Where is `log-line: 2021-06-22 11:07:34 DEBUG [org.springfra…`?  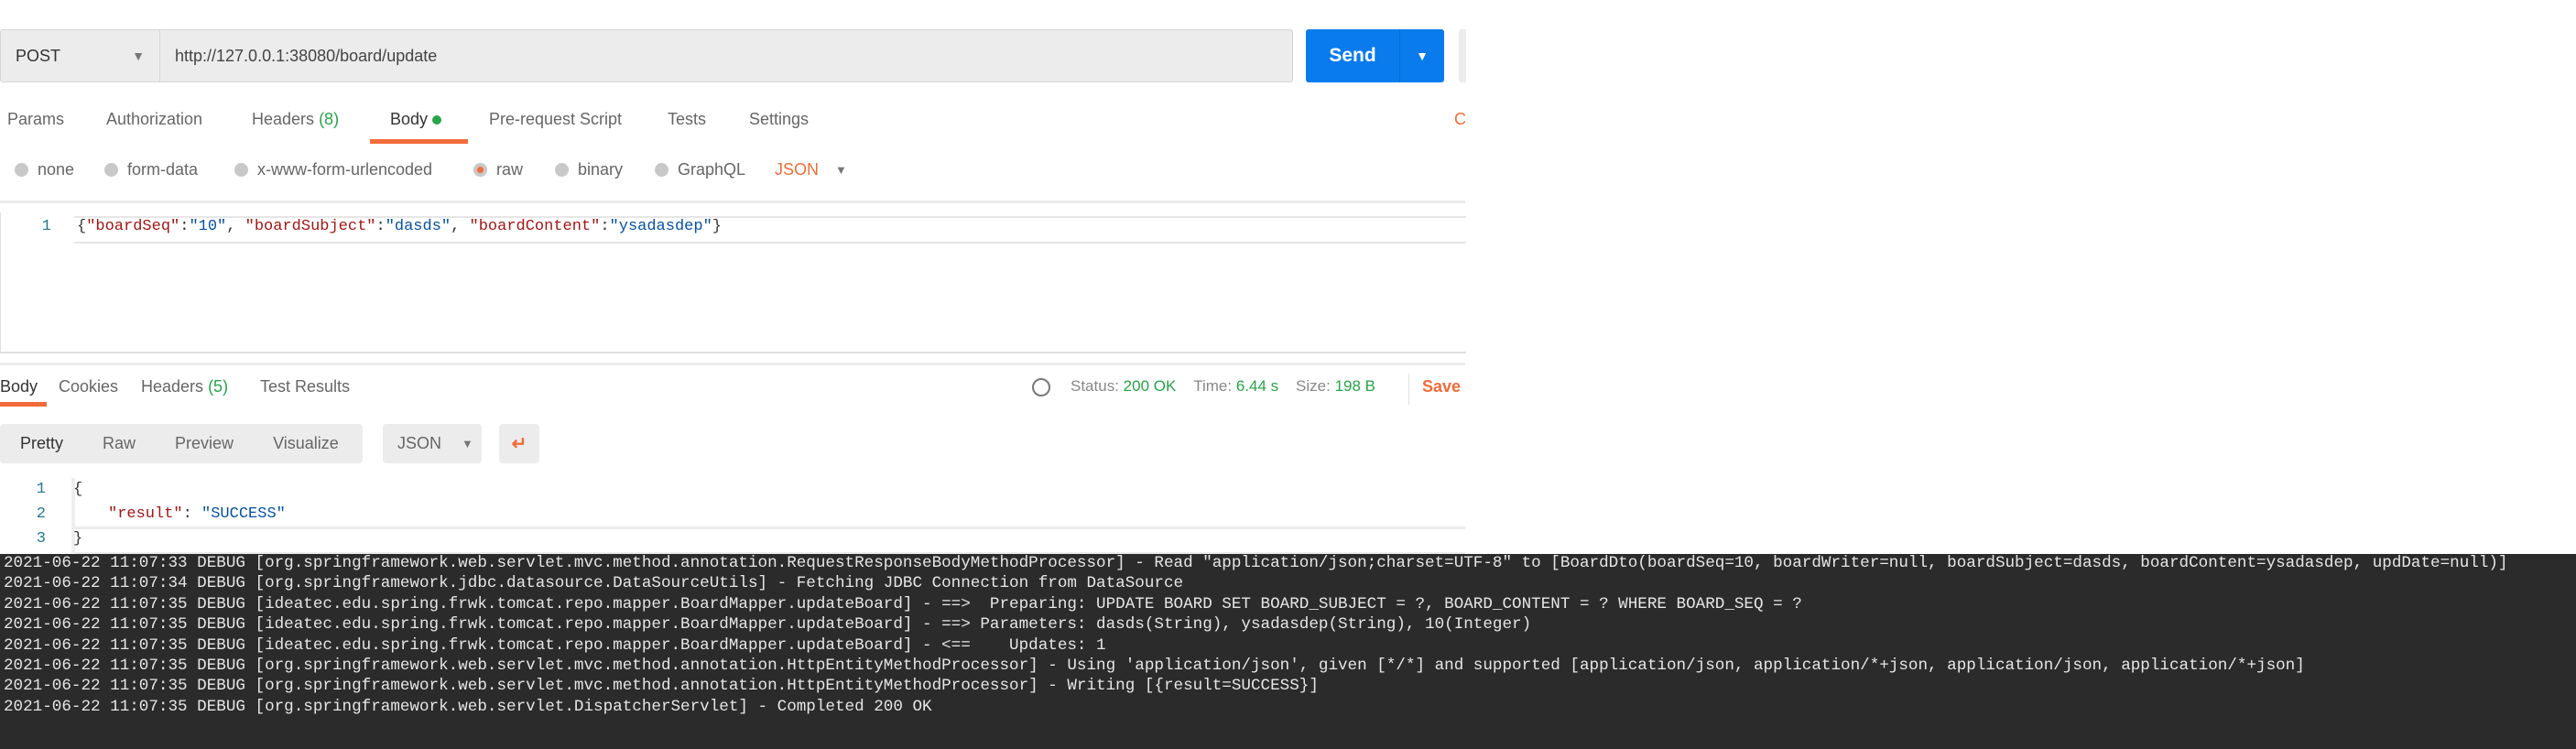 log-line: 2021-06-22 11:07:34 DEBUG [org.springfra… is located at coordinates (594, 583).